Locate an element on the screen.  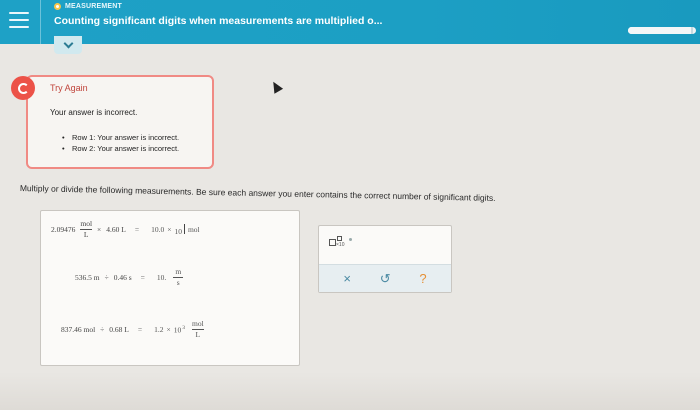
help-button: ? is located at coordinates (422, 278).